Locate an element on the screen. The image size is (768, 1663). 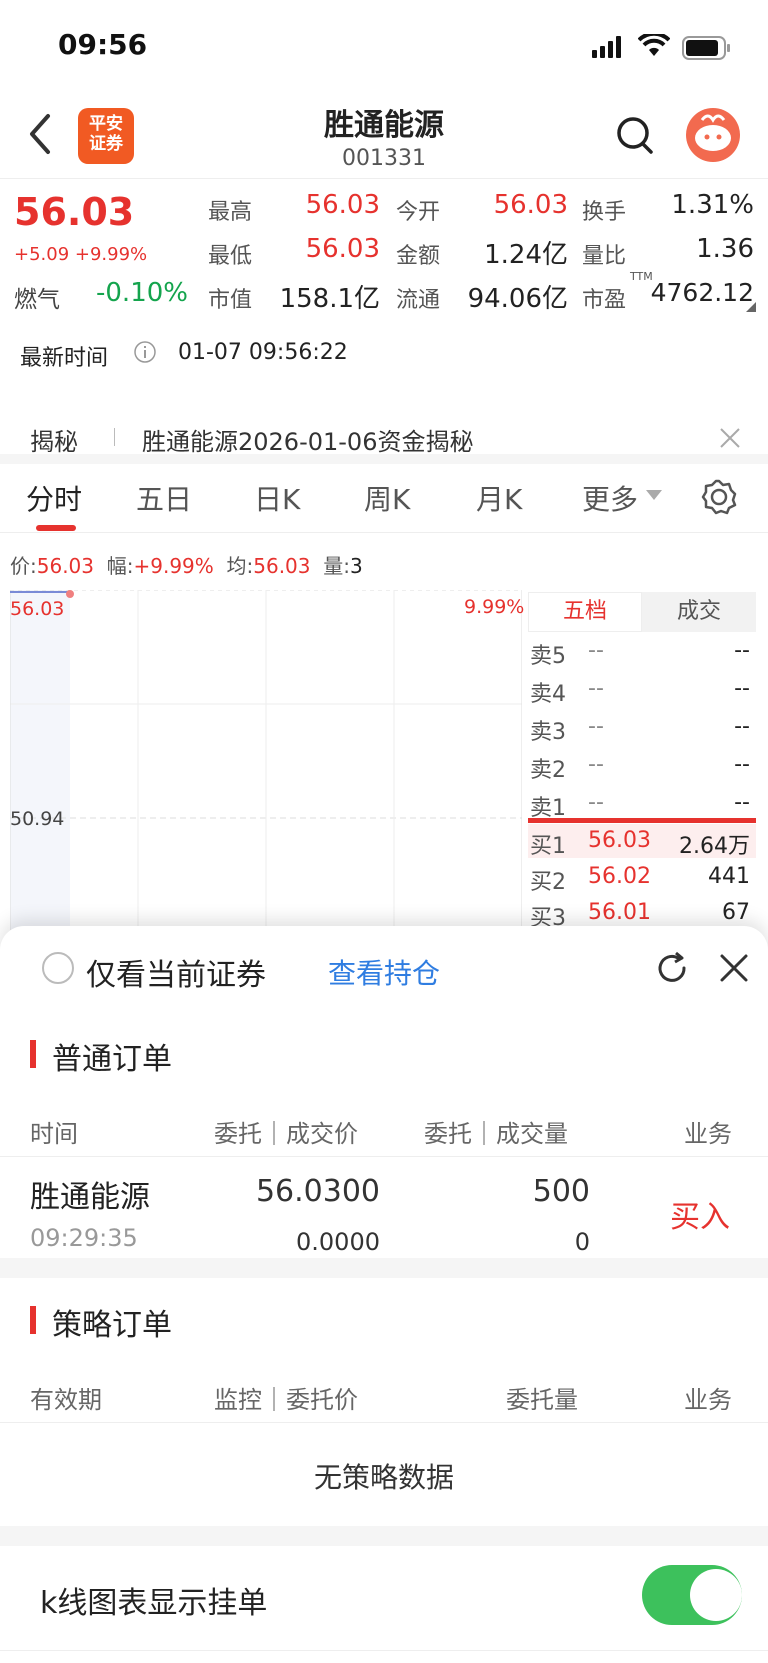
table-row: 胜通能源 09:29:35 56.0300 0.0000 500 0 买入 is located at coordinates (384, 1208).